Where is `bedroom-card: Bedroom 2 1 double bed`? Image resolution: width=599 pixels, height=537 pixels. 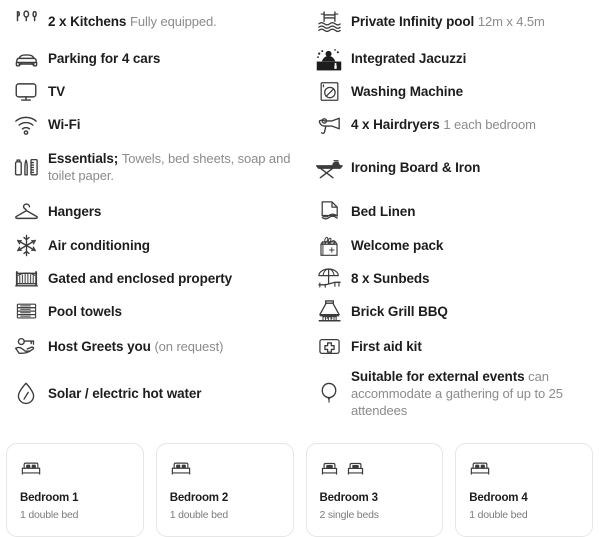 bedroom-card: Bedroom 2 1 double bed is located at coordinates (224, 490).